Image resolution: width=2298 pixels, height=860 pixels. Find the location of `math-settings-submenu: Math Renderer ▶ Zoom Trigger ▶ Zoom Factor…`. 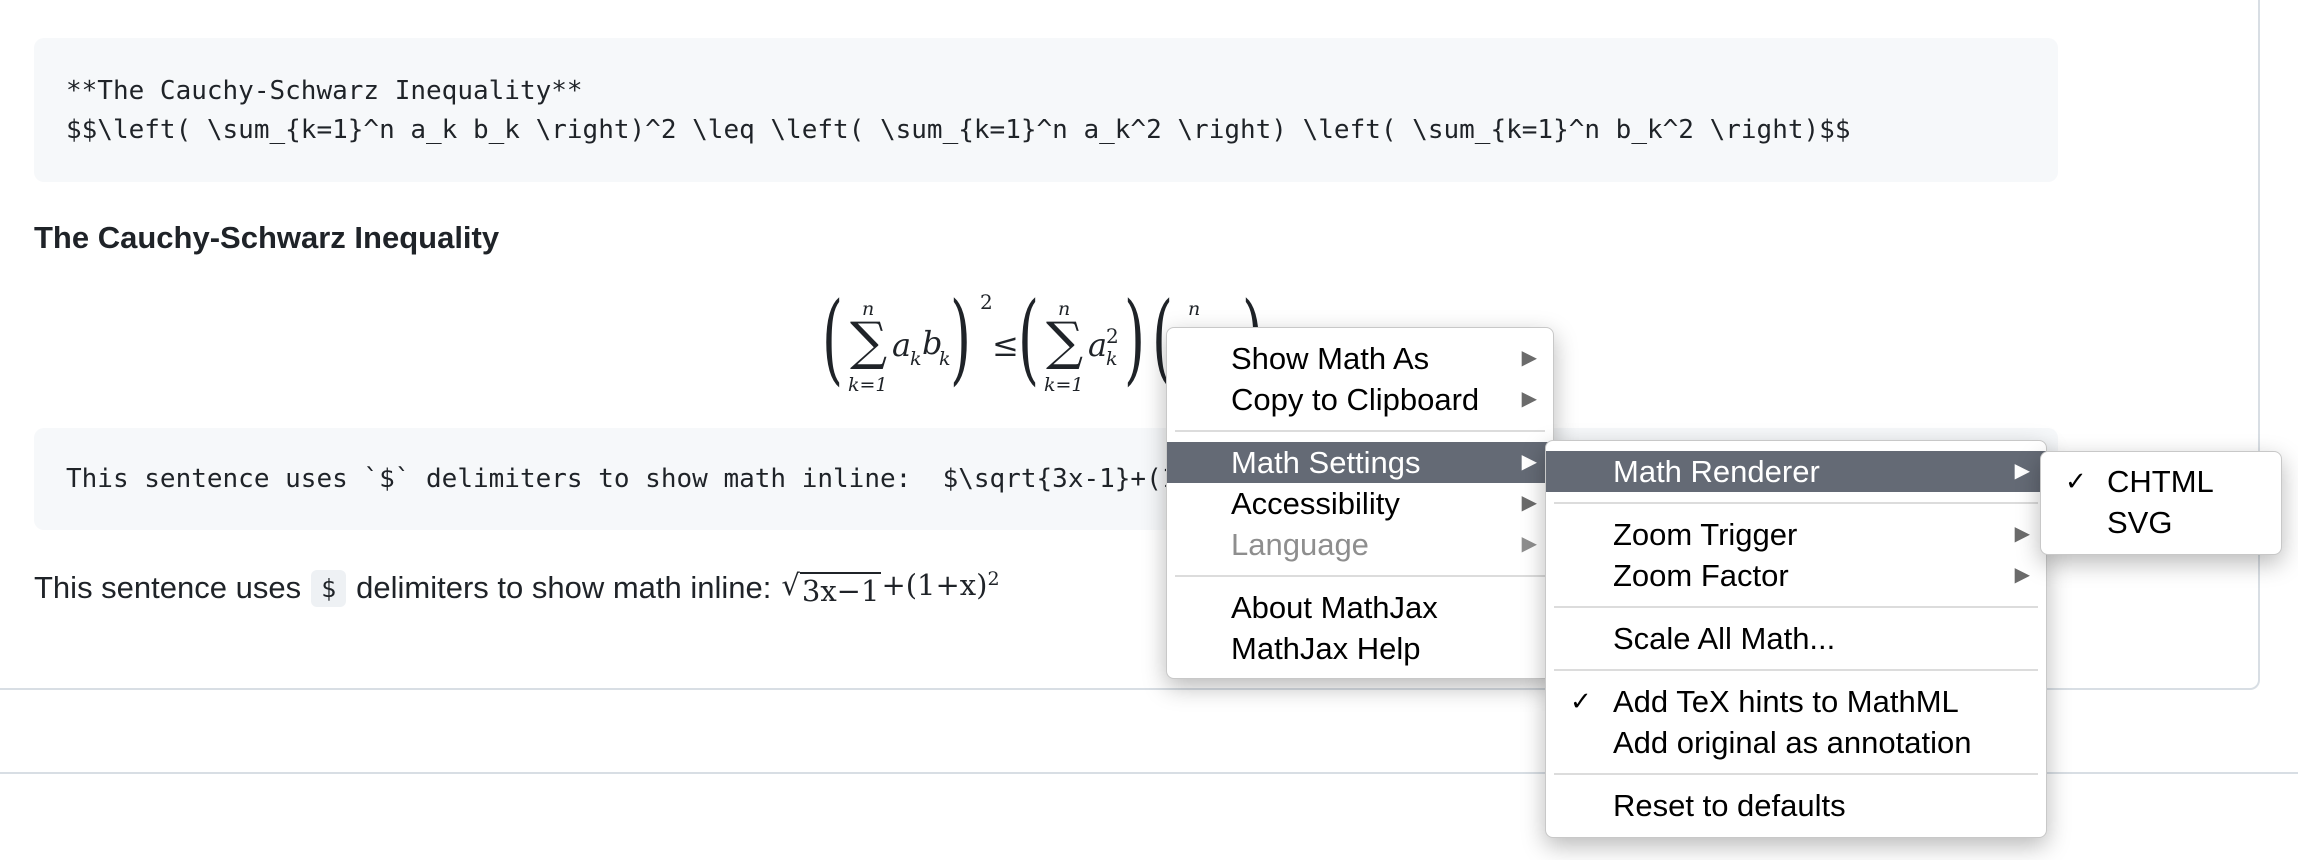

math-settings-submenu: Math Renderer ▶ Zoom Trigger ▶ Zoom Factor… is located at coordinates (1796, 639).